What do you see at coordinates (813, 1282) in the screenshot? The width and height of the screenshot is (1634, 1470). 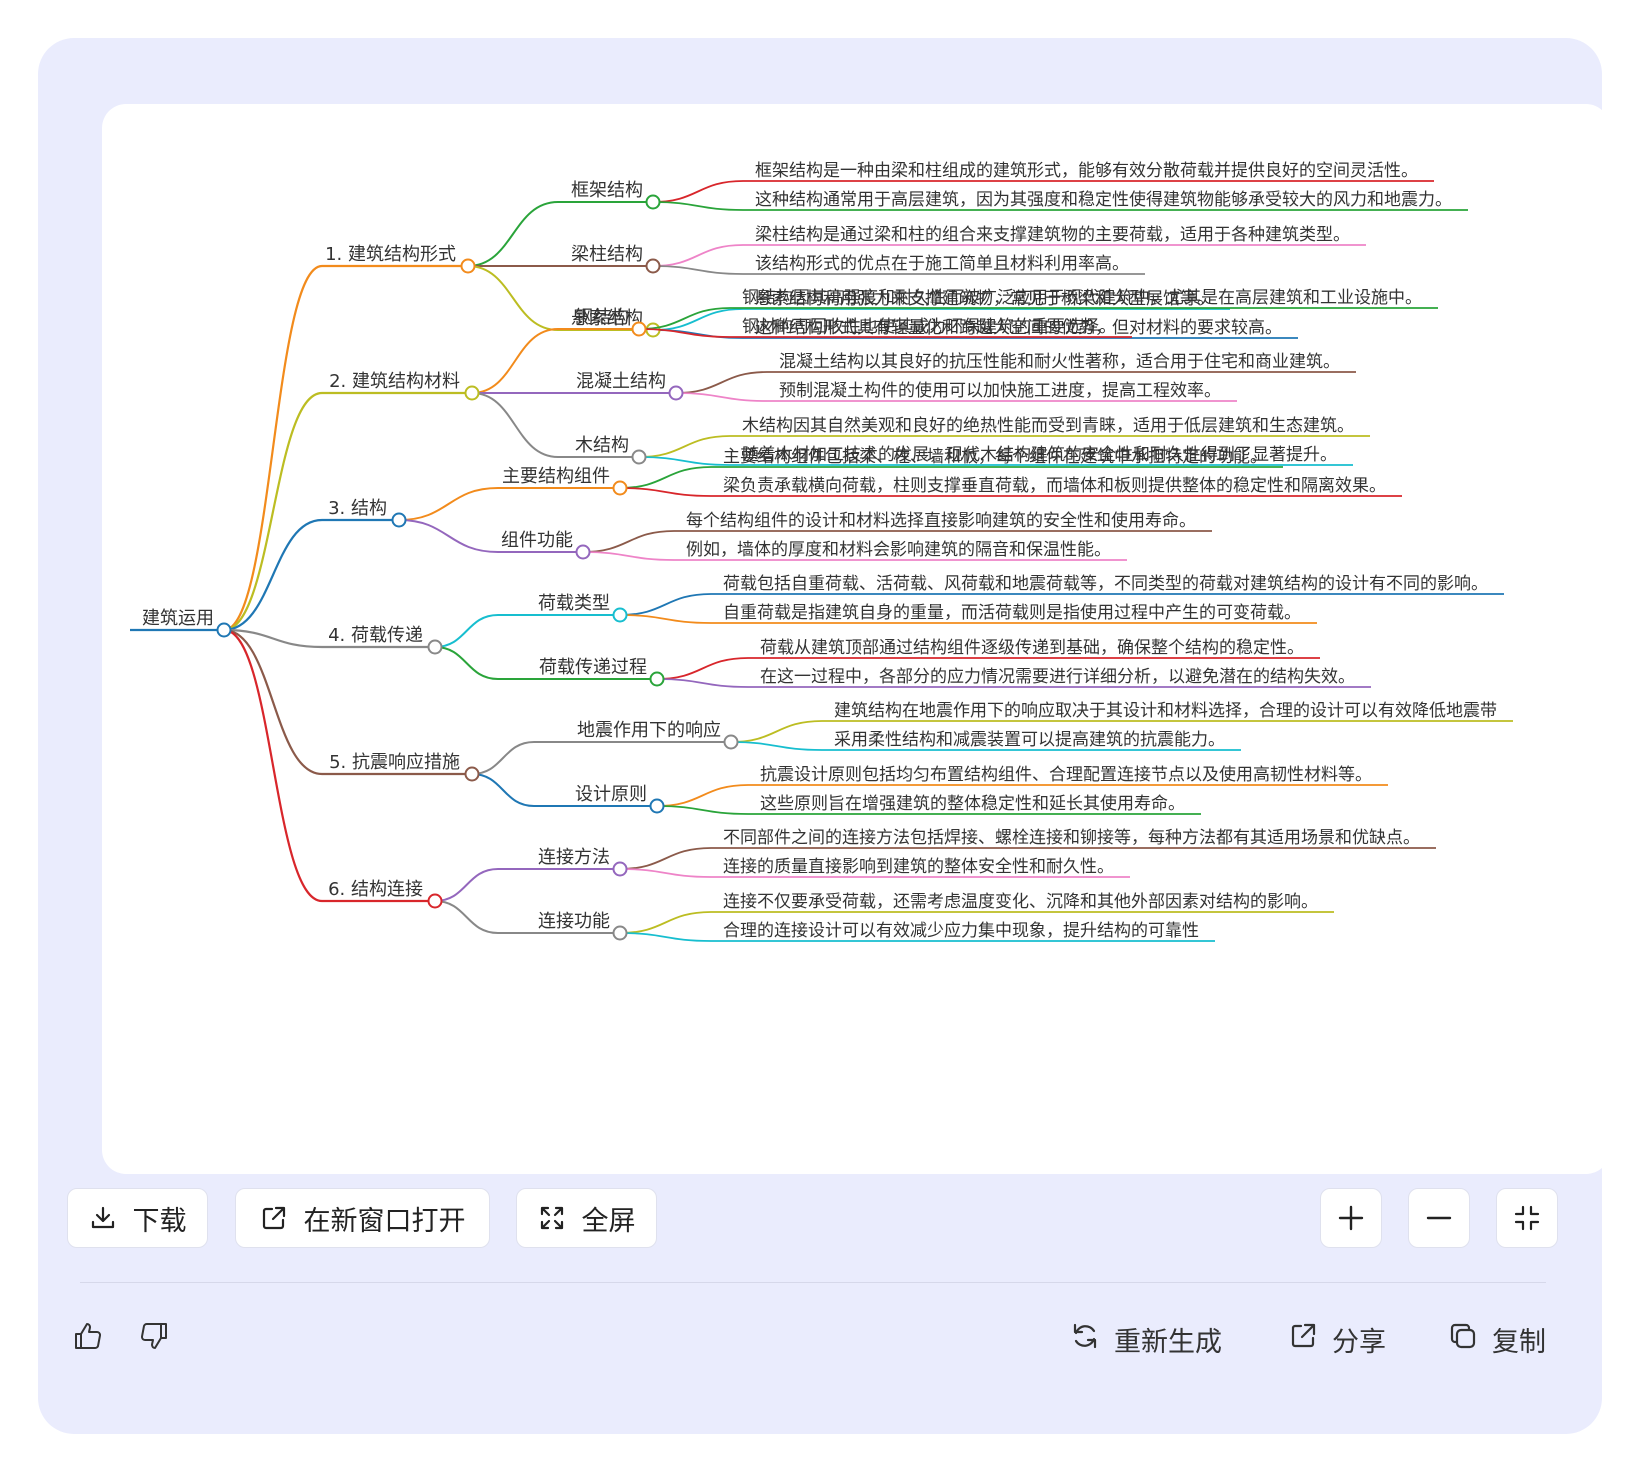 I see `divider` at bounding box center [813, 1282].